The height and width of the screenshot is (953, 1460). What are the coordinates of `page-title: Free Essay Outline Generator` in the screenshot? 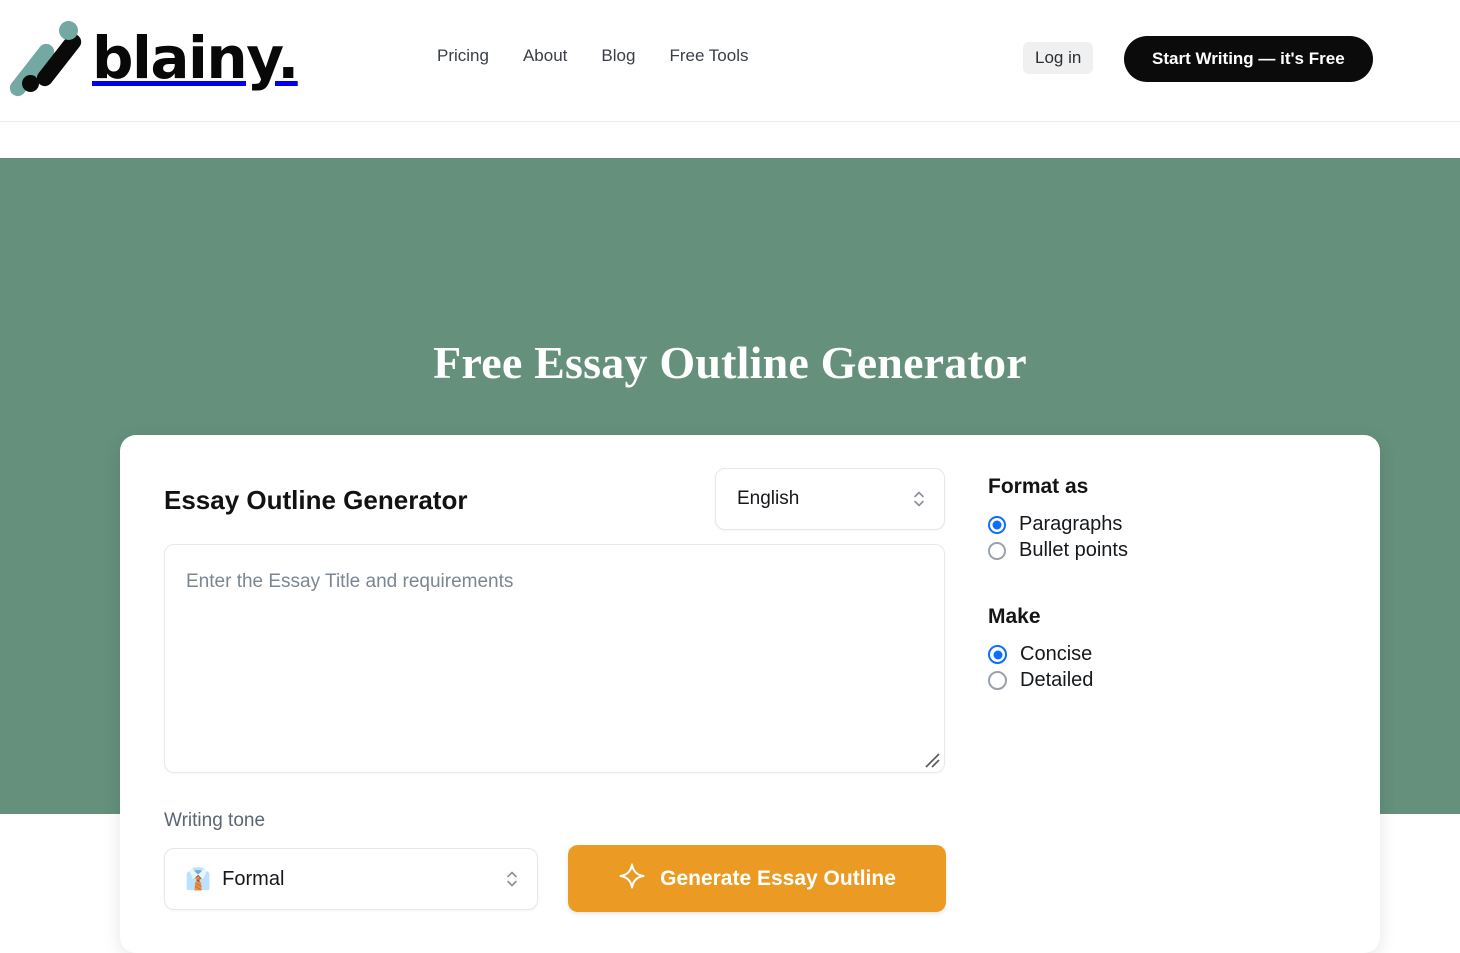 It's located at (730, 362).